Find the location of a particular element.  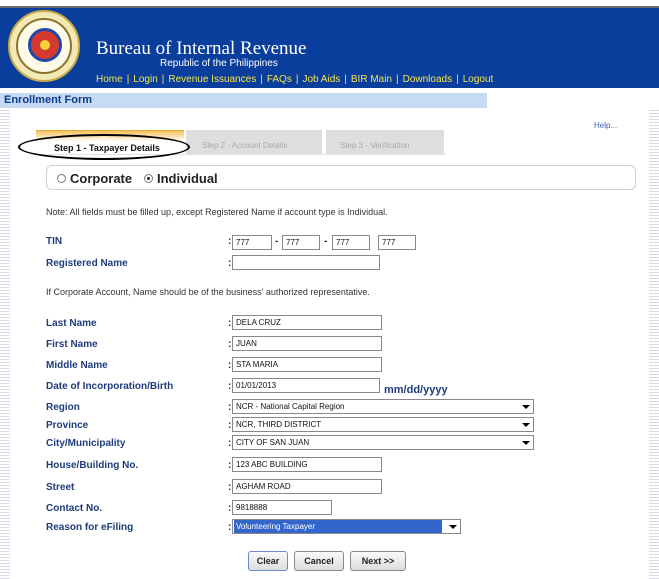

tab-step3-label: Step 3 - Verification is located at coordinates (375, 145).